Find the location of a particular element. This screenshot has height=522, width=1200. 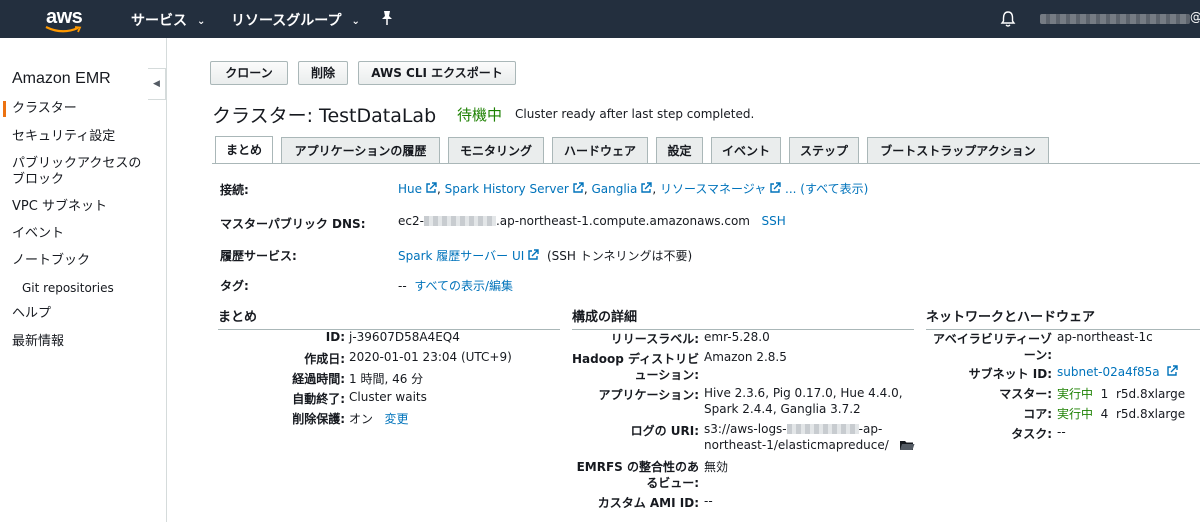

account-name-redacted is located at coordinates (1115, 19).